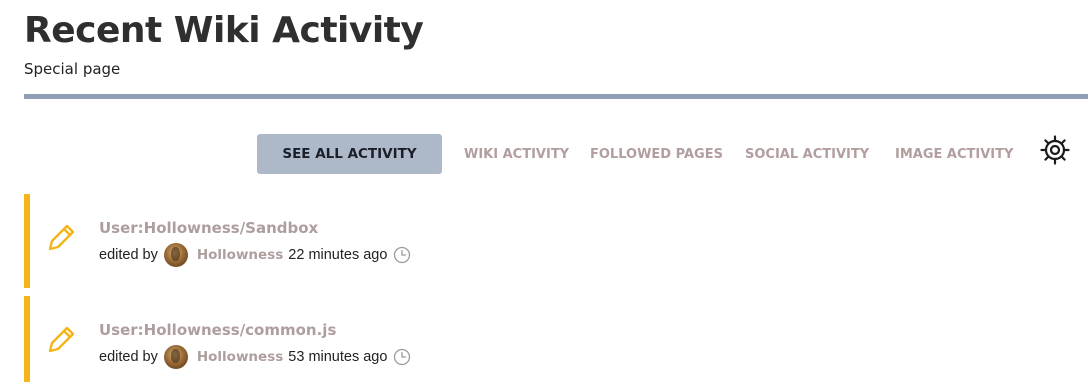 The height and width of the screenshot is (382, 1088). I want to click on page-subtitle: Special page, so click(72, 69).